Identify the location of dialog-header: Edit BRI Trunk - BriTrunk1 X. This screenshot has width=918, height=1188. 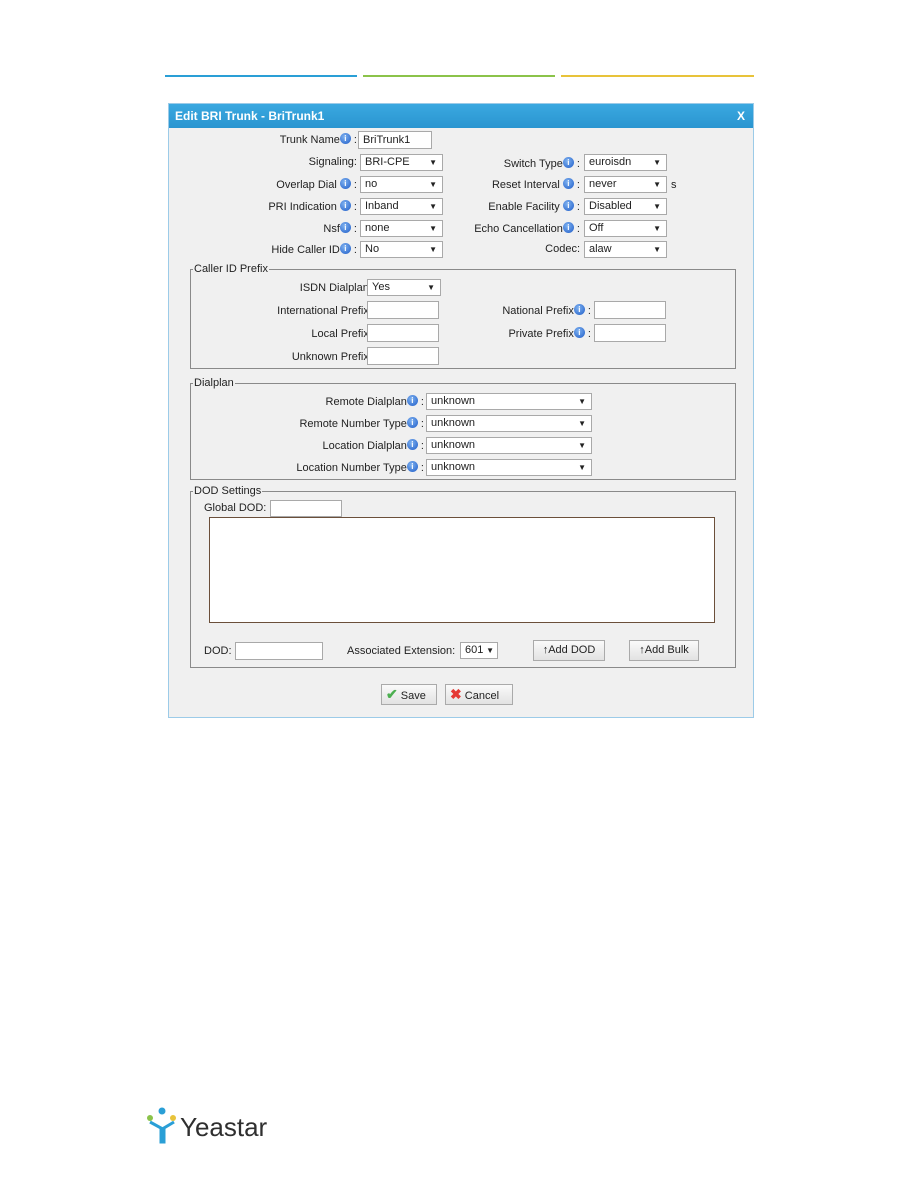
(461, 116).